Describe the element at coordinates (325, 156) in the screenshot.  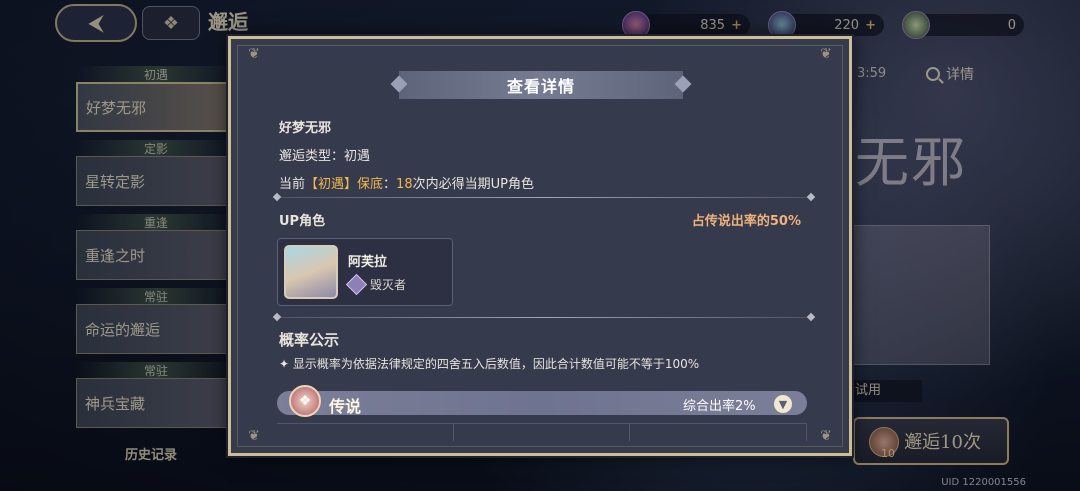
I see `banner-type: 邂逅类型：初遇` at that location.